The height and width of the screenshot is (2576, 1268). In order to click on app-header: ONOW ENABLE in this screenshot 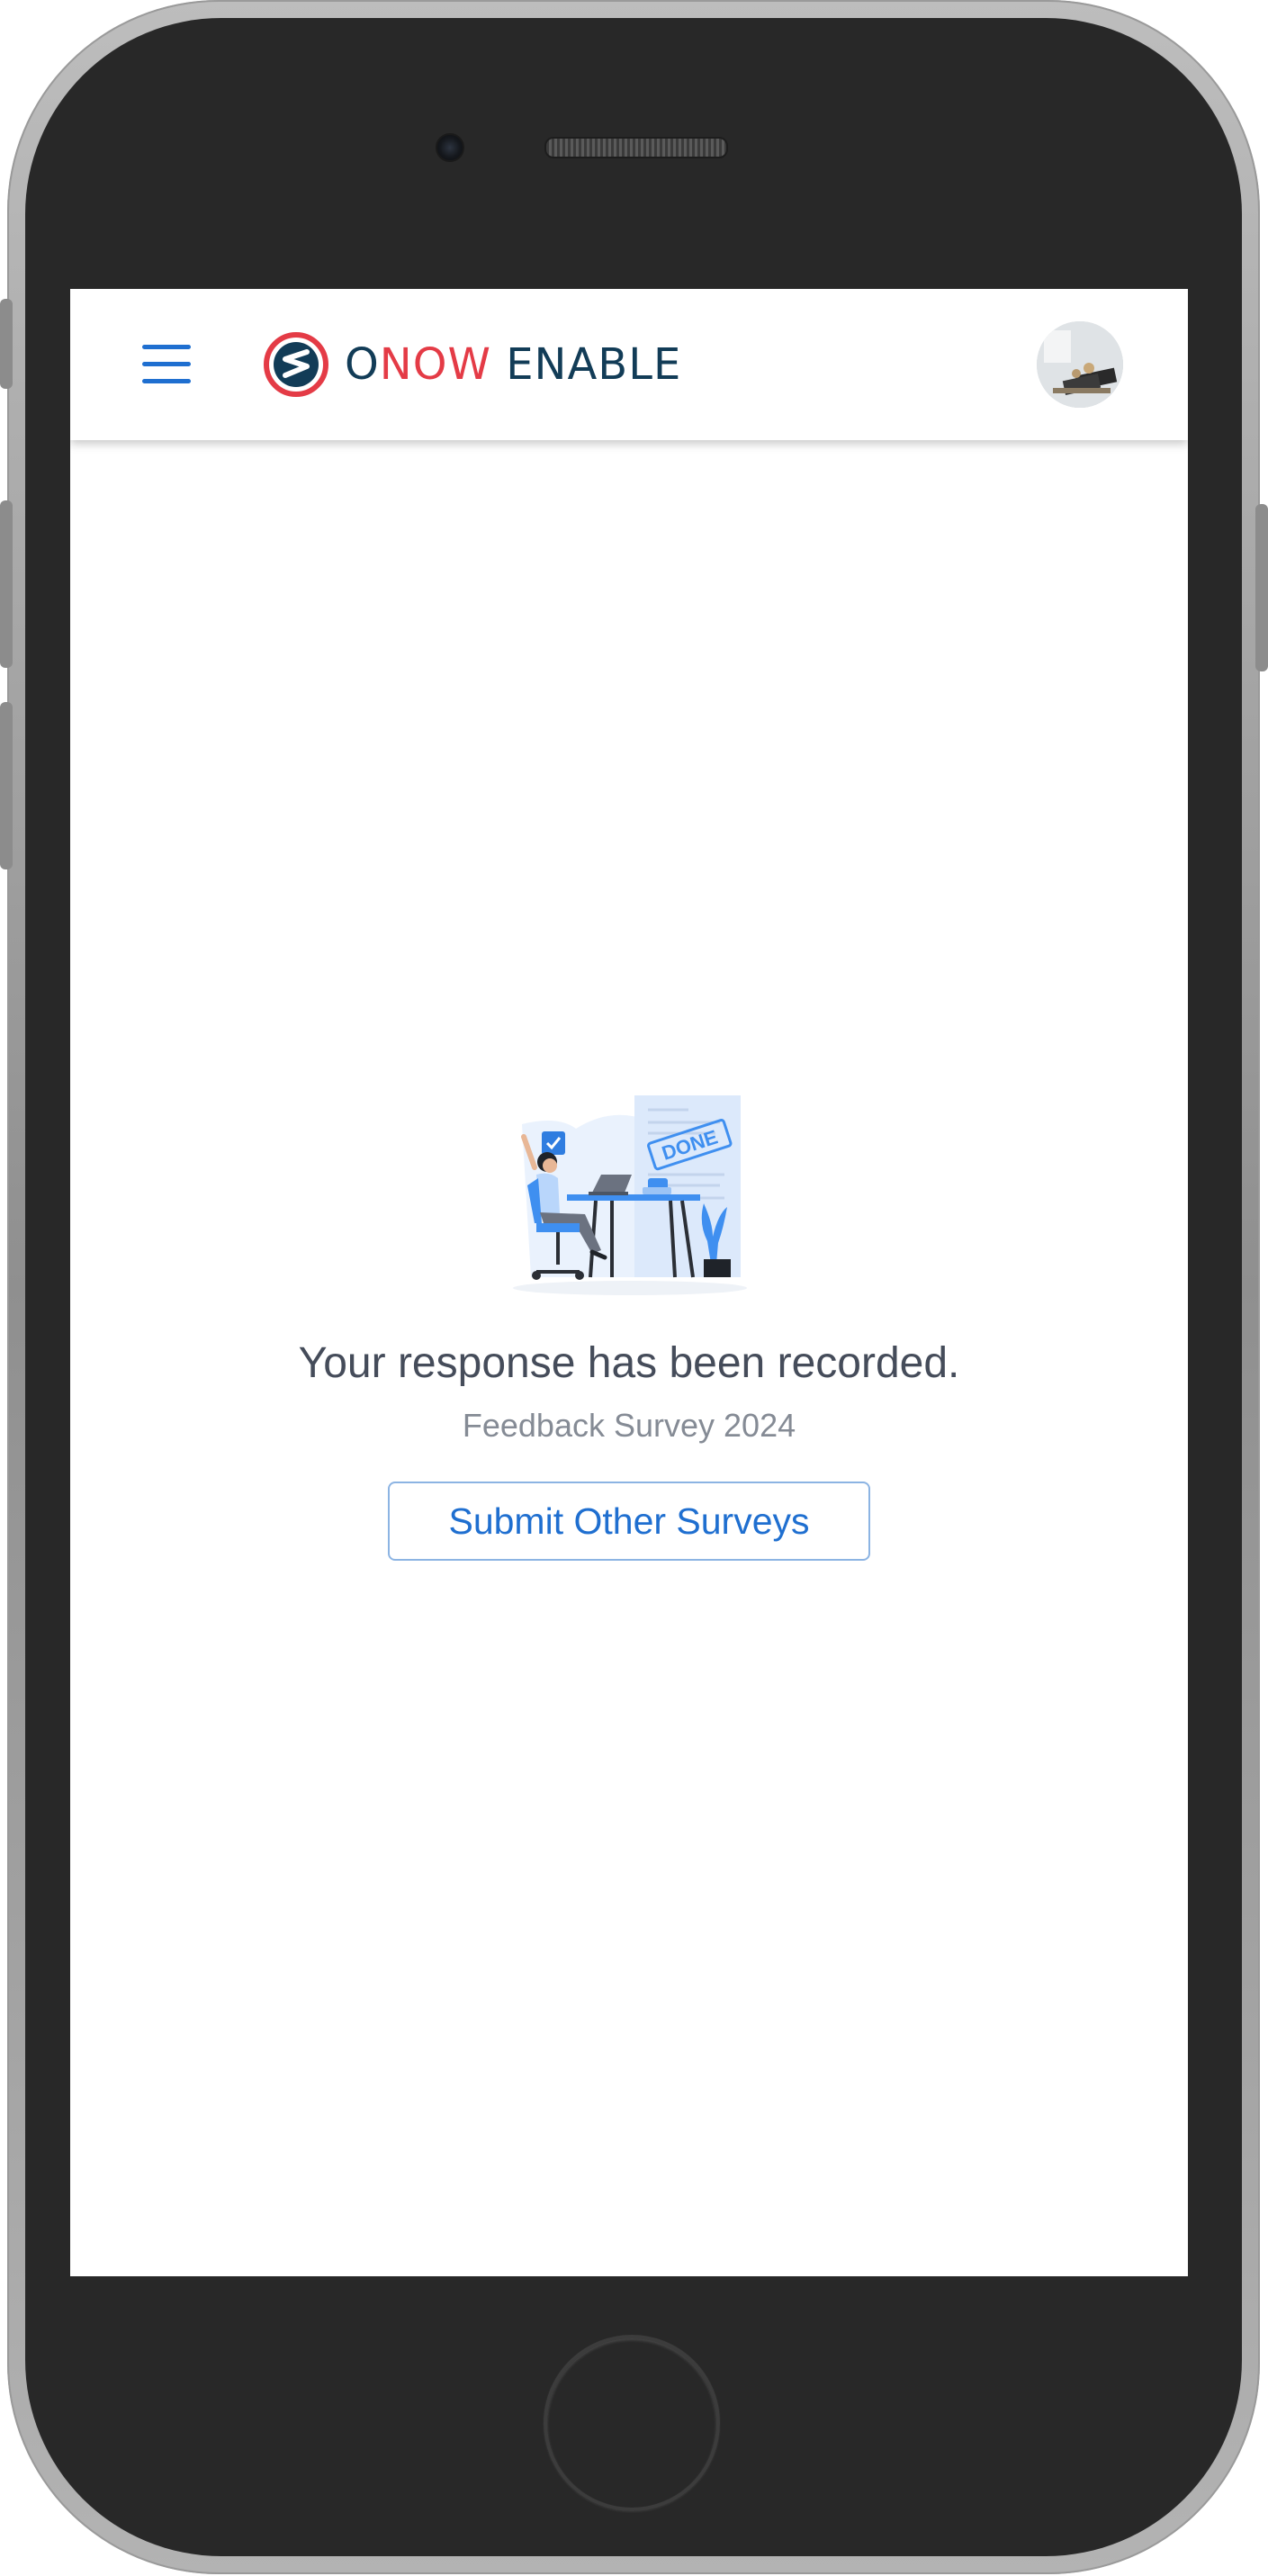, I will do `click(629, 364)`.